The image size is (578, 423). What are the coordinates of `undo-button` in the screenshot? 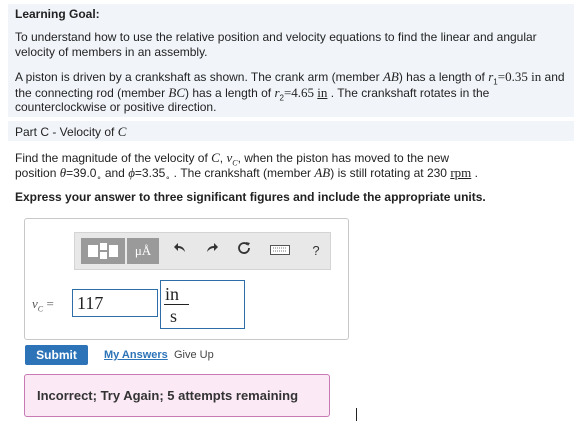 It's located at (180, 251).